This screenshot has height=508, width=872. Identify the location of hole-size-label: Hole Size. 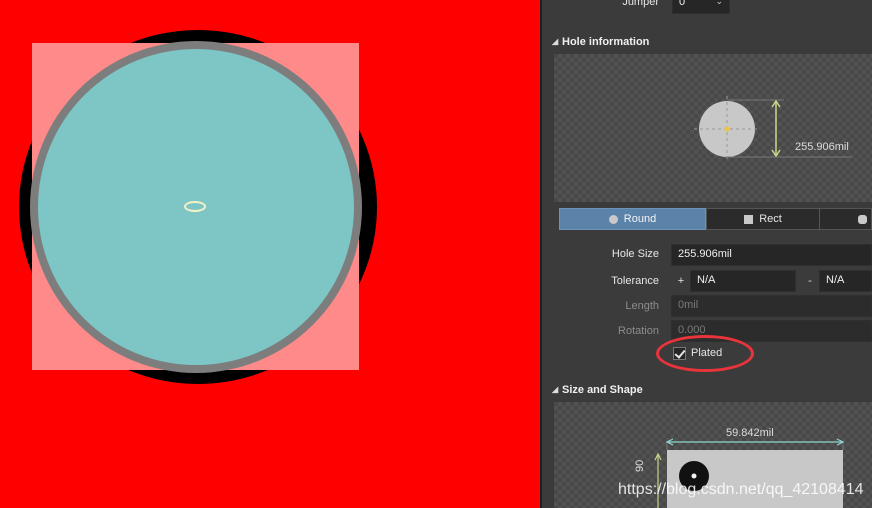
(635, 254).